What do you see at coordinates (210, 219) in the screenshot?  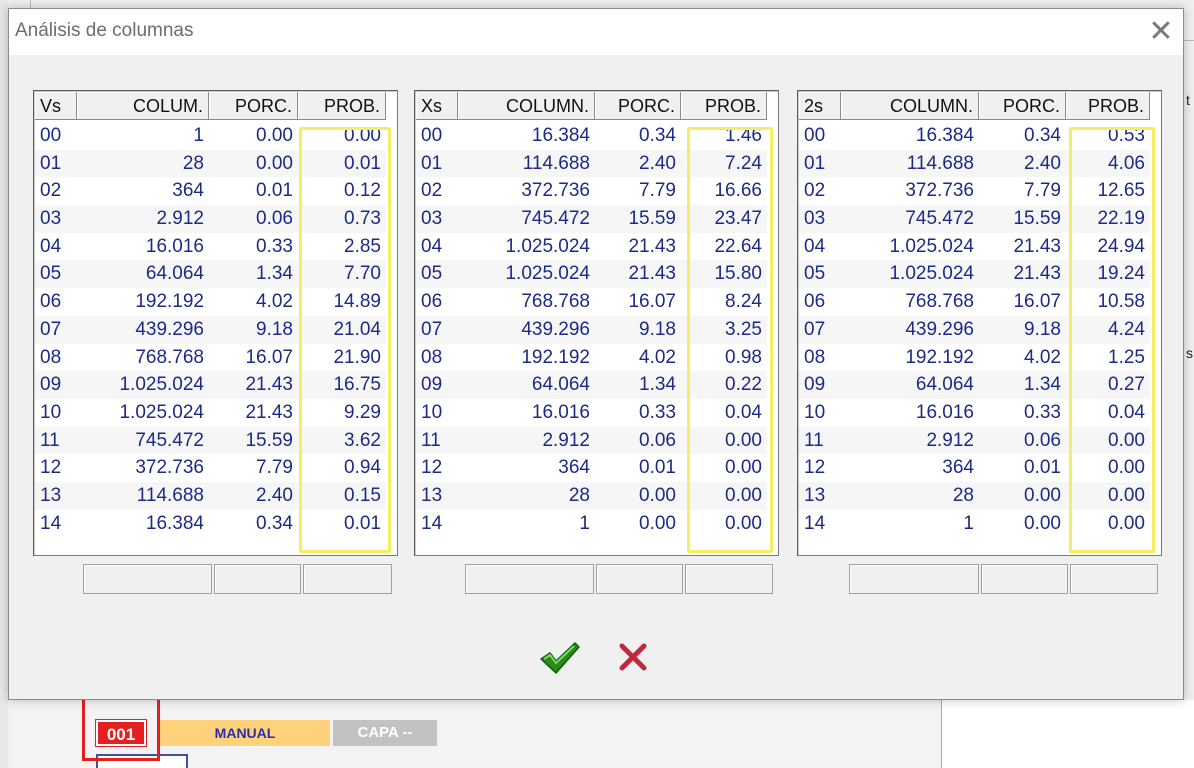 I see `table-row: 03 2.912 0.06 0.73` at bounding box center [210, 219].